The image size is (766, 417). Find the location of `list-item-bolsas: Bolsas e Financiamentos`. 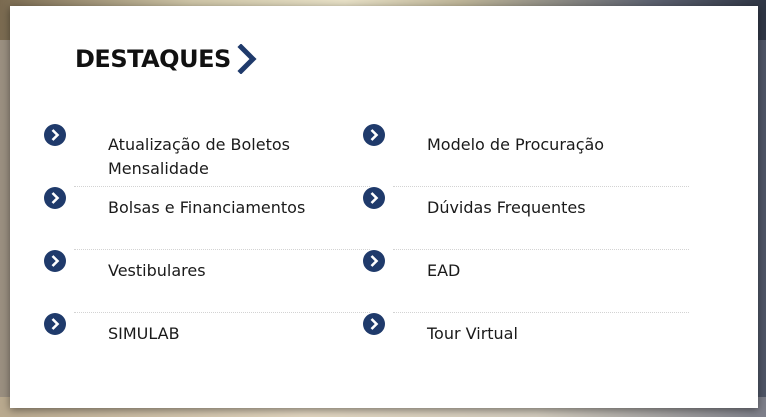

list-item-bolsas: Bolsas e Financiamentos is located at coordinates (207, 218).